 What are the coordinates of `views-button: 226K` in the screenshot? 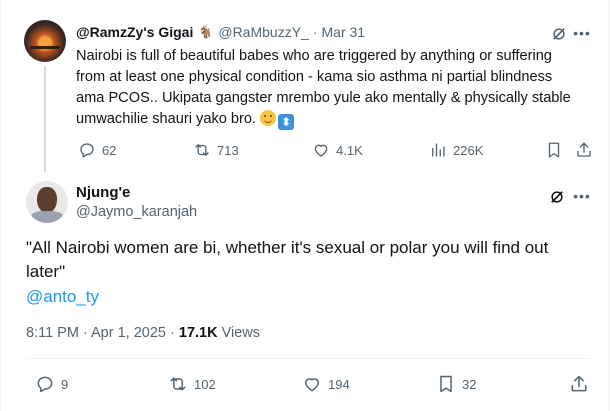 It's located at (456, 150).